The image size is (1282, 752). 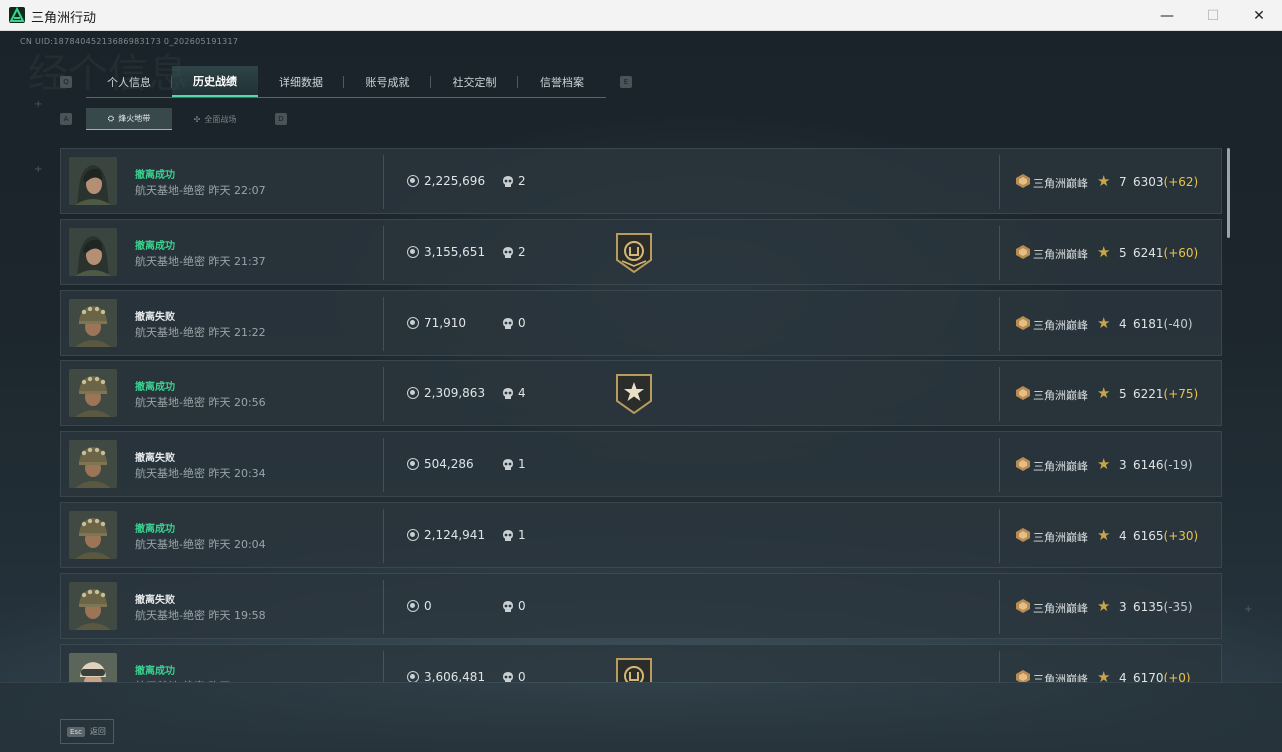 What do you see at coordinates (76, 731) in the screenshot?
I see `esc-key-icon: Esc` at bounding box center [76, 731].